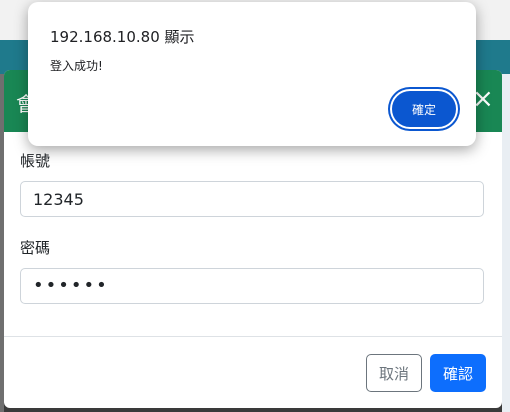  I want to click on alert-ok-button: 確定, so click(424, 109).